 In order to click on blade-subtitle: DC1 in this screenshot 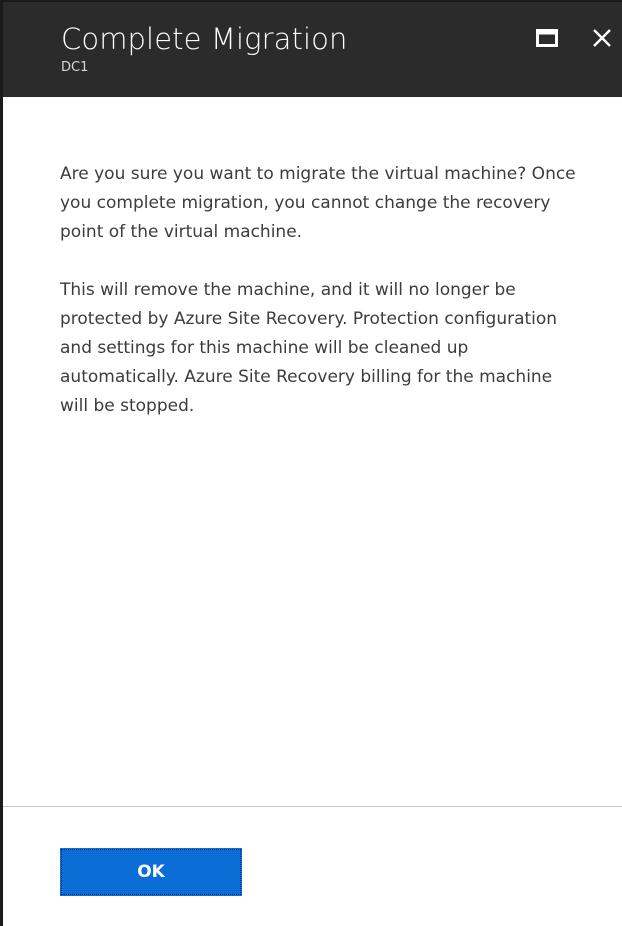, I will do `click(75, 67)`.